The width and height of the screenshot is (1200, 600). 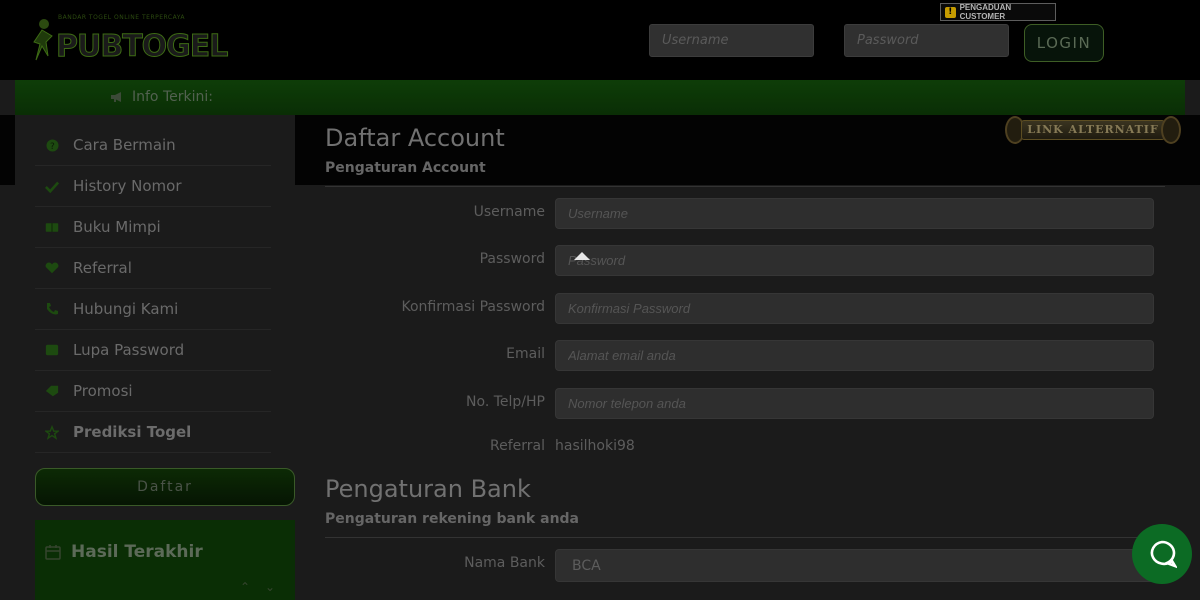 I want to click on sidebar-item-hubungi-kami: Hubungi Kami, so click(x=153, y=309).